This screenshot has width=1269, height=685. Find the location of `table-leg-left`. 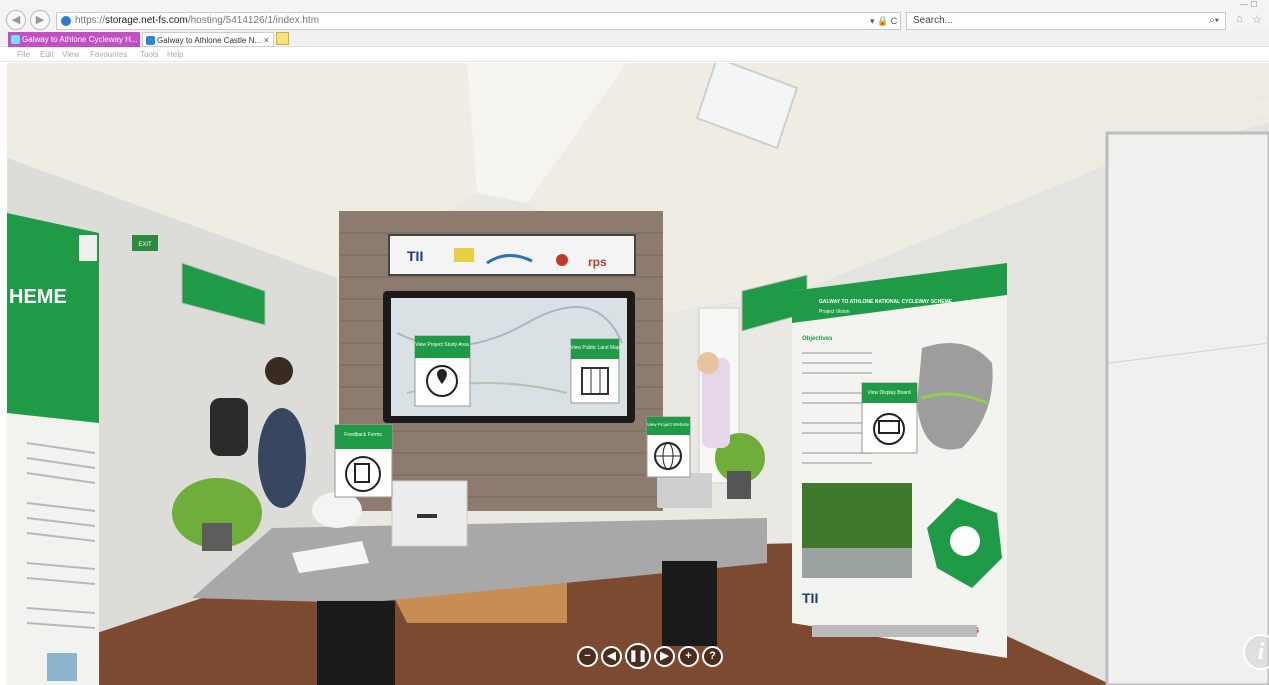

table-leg-left is located at coordinates (356, 643).